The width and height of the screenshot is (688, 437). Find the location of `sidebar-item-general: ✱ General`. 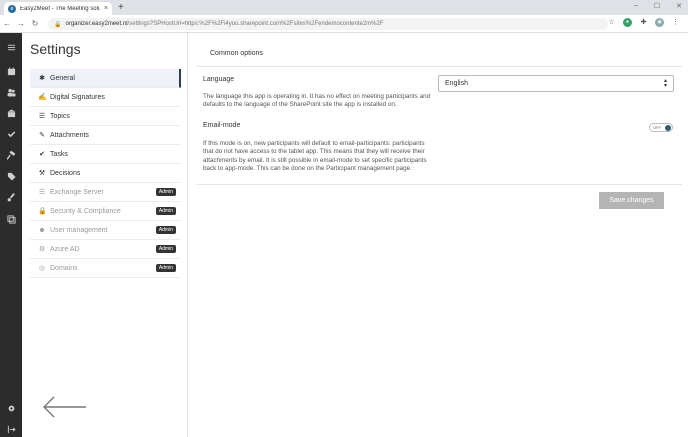

sidebar-item-general: ✱ General is located at coordinates (105, 78).